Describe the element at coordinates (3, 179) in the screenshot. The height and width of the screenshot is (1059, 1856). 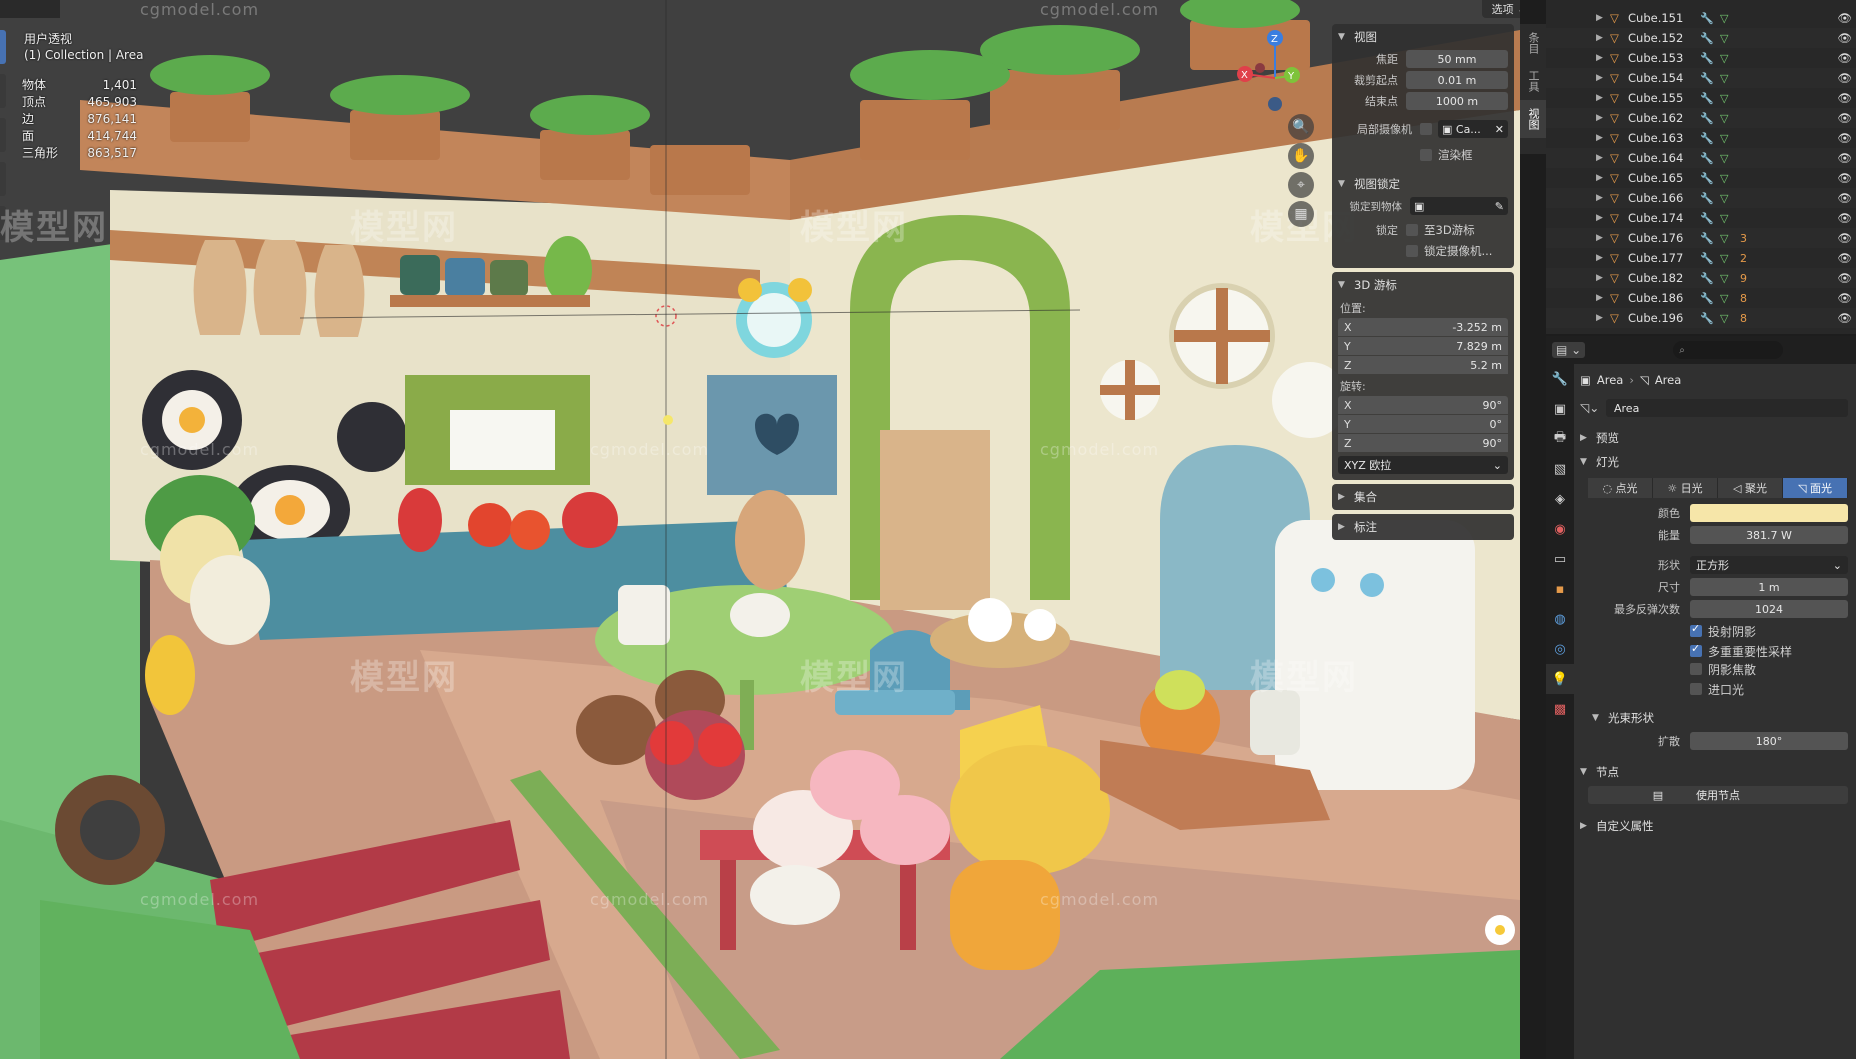
I see `tool-rotate` at that location.